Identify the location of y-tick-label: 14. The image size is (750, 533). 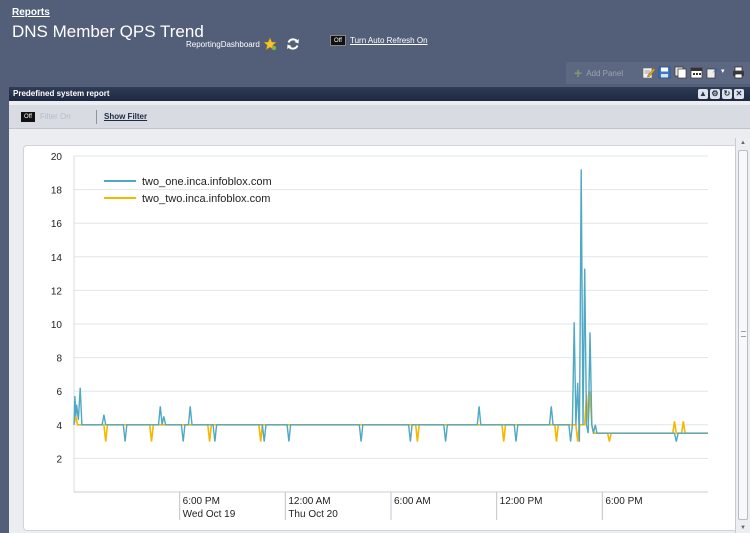
(57, 258).